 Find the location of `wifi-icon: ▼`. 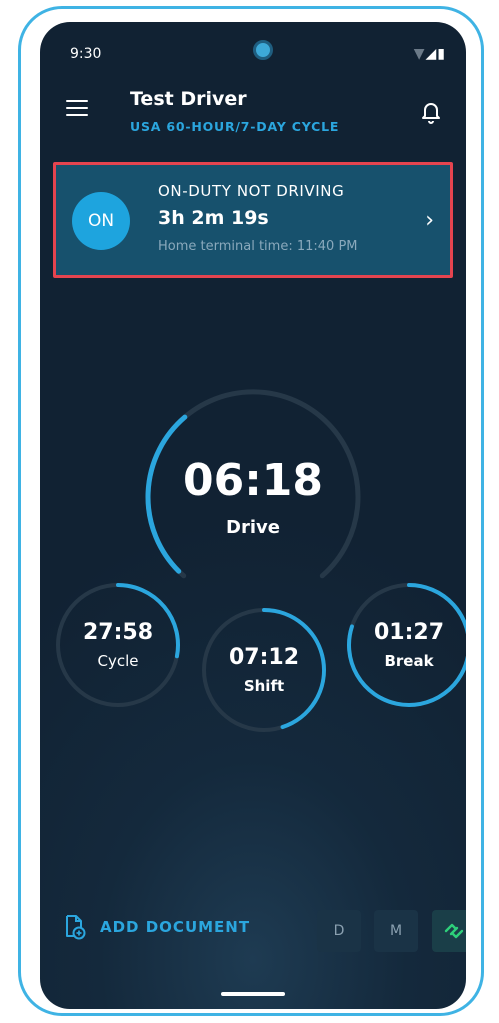

wifi-icon: ▼ is located at coordinates (419, 54).